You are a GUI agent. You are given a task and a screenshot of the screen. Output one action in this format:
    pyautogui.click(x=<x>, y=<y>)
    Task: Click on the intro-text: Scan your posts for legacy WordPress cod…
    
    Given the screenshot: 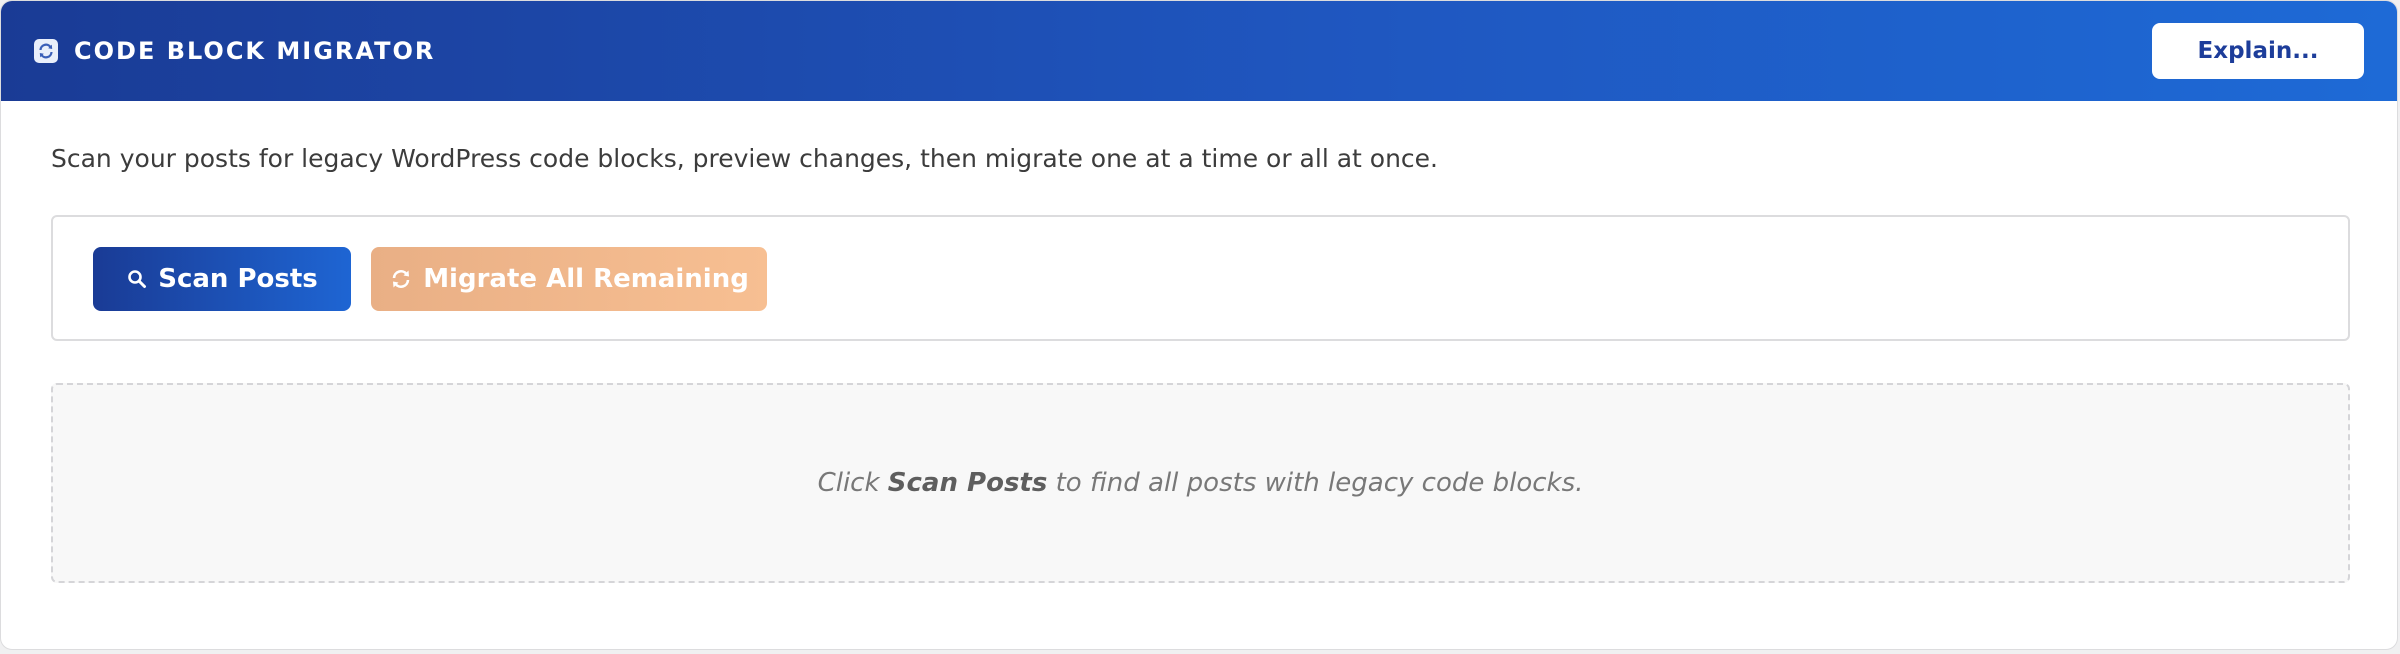 What is the action you would take?
    pyautogui.click(x=744, y=158)
    